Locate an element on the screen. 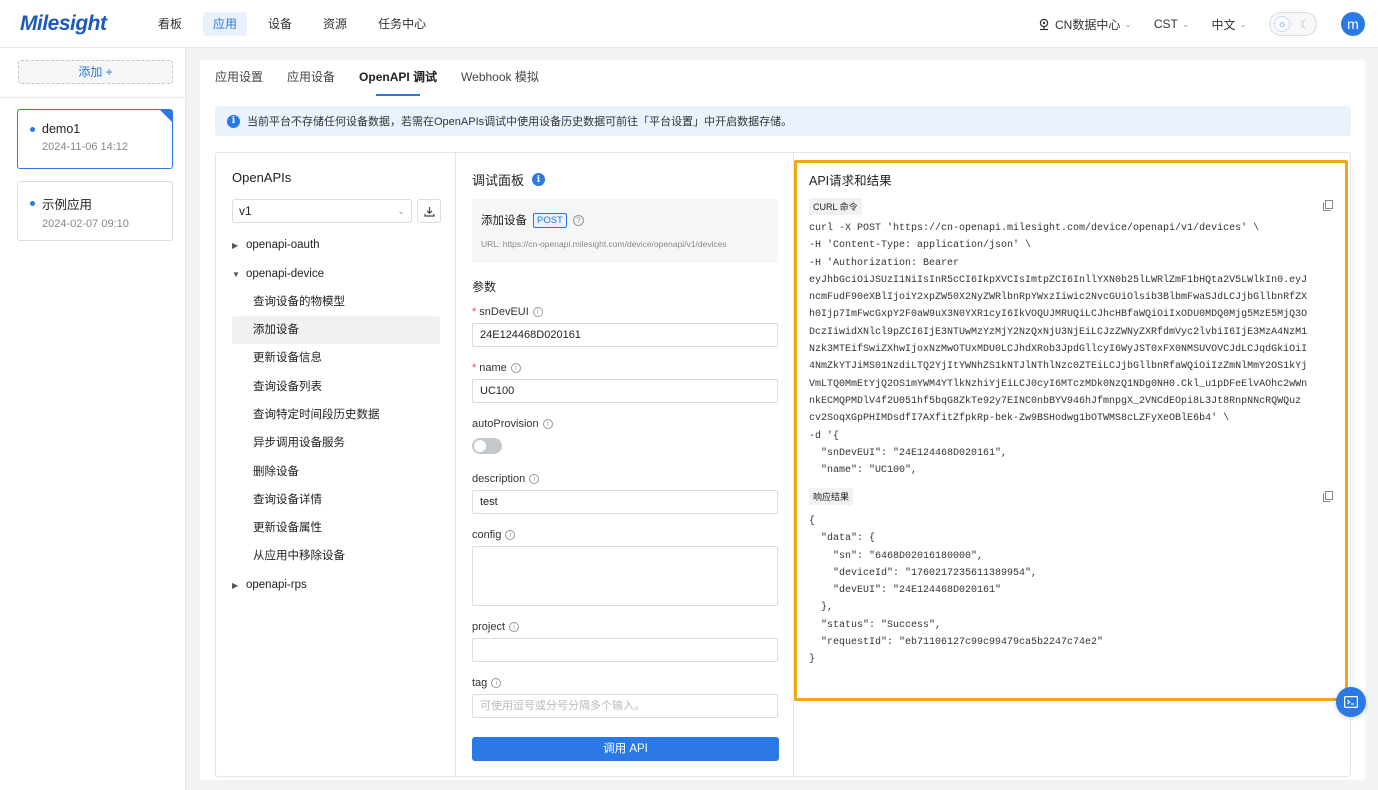 This screenshot has width=1378, height=790. nav-applications: 应用 is located at coordinates (225, 24).